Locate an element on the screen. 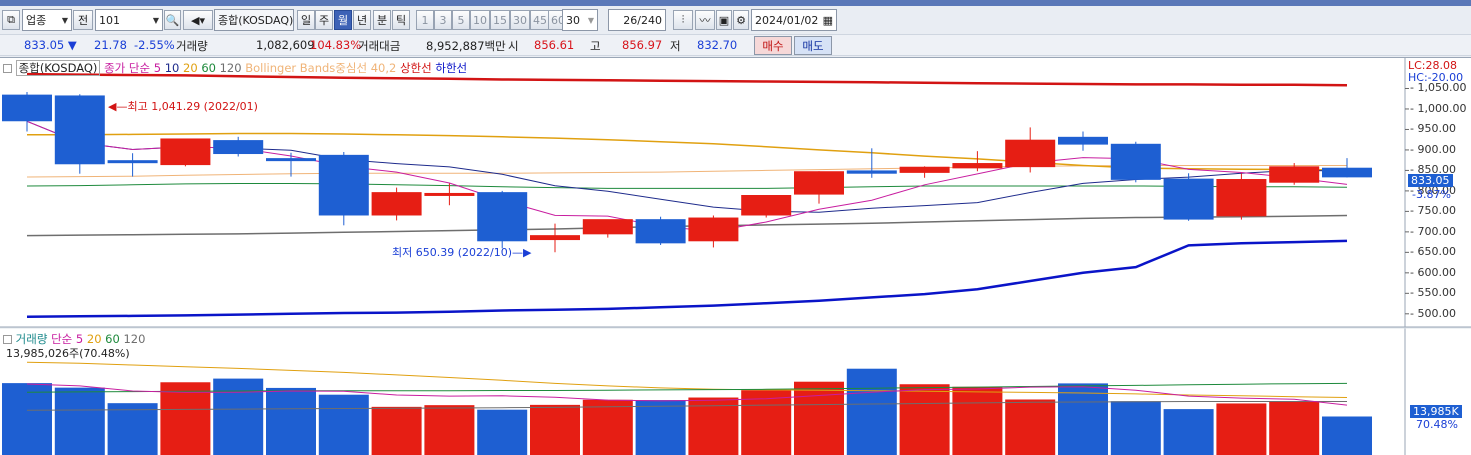 Image resolution: width=1471 pixels, height=455 pixels. high-annotation: ◀—최고 1,041.29 (2022/01) is located at coordinates (183, 106).